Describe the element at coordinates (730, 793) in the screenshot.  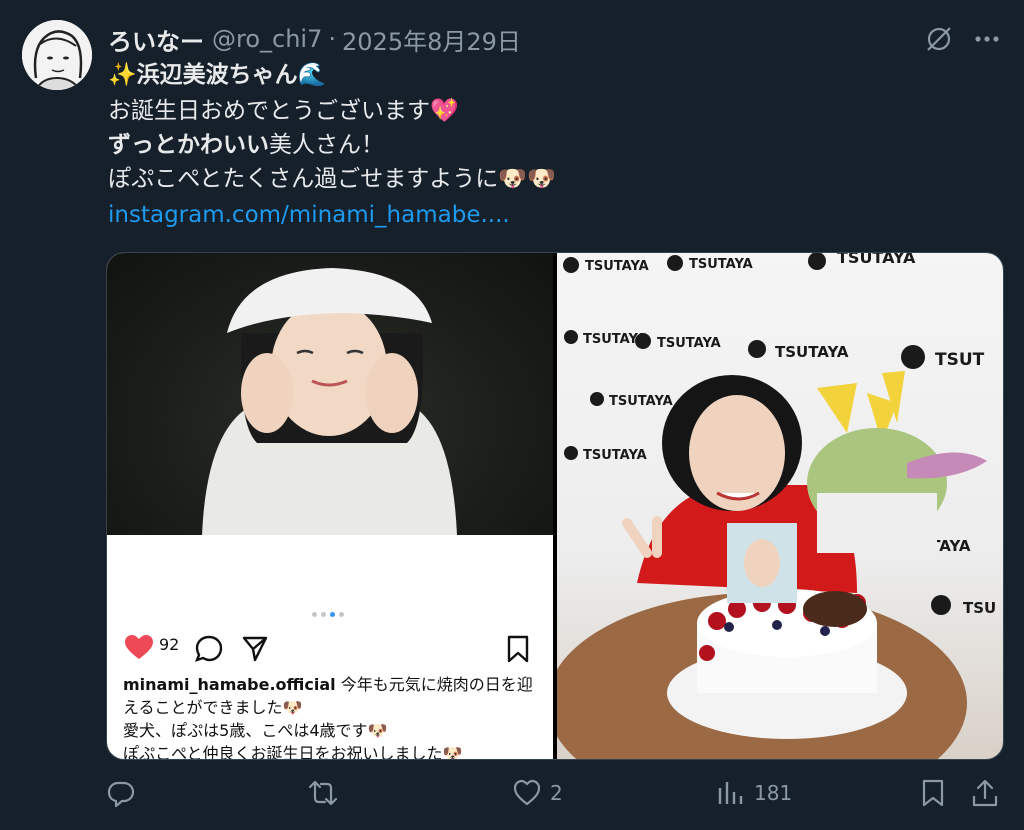
I see `views-bar-icon` at that location.